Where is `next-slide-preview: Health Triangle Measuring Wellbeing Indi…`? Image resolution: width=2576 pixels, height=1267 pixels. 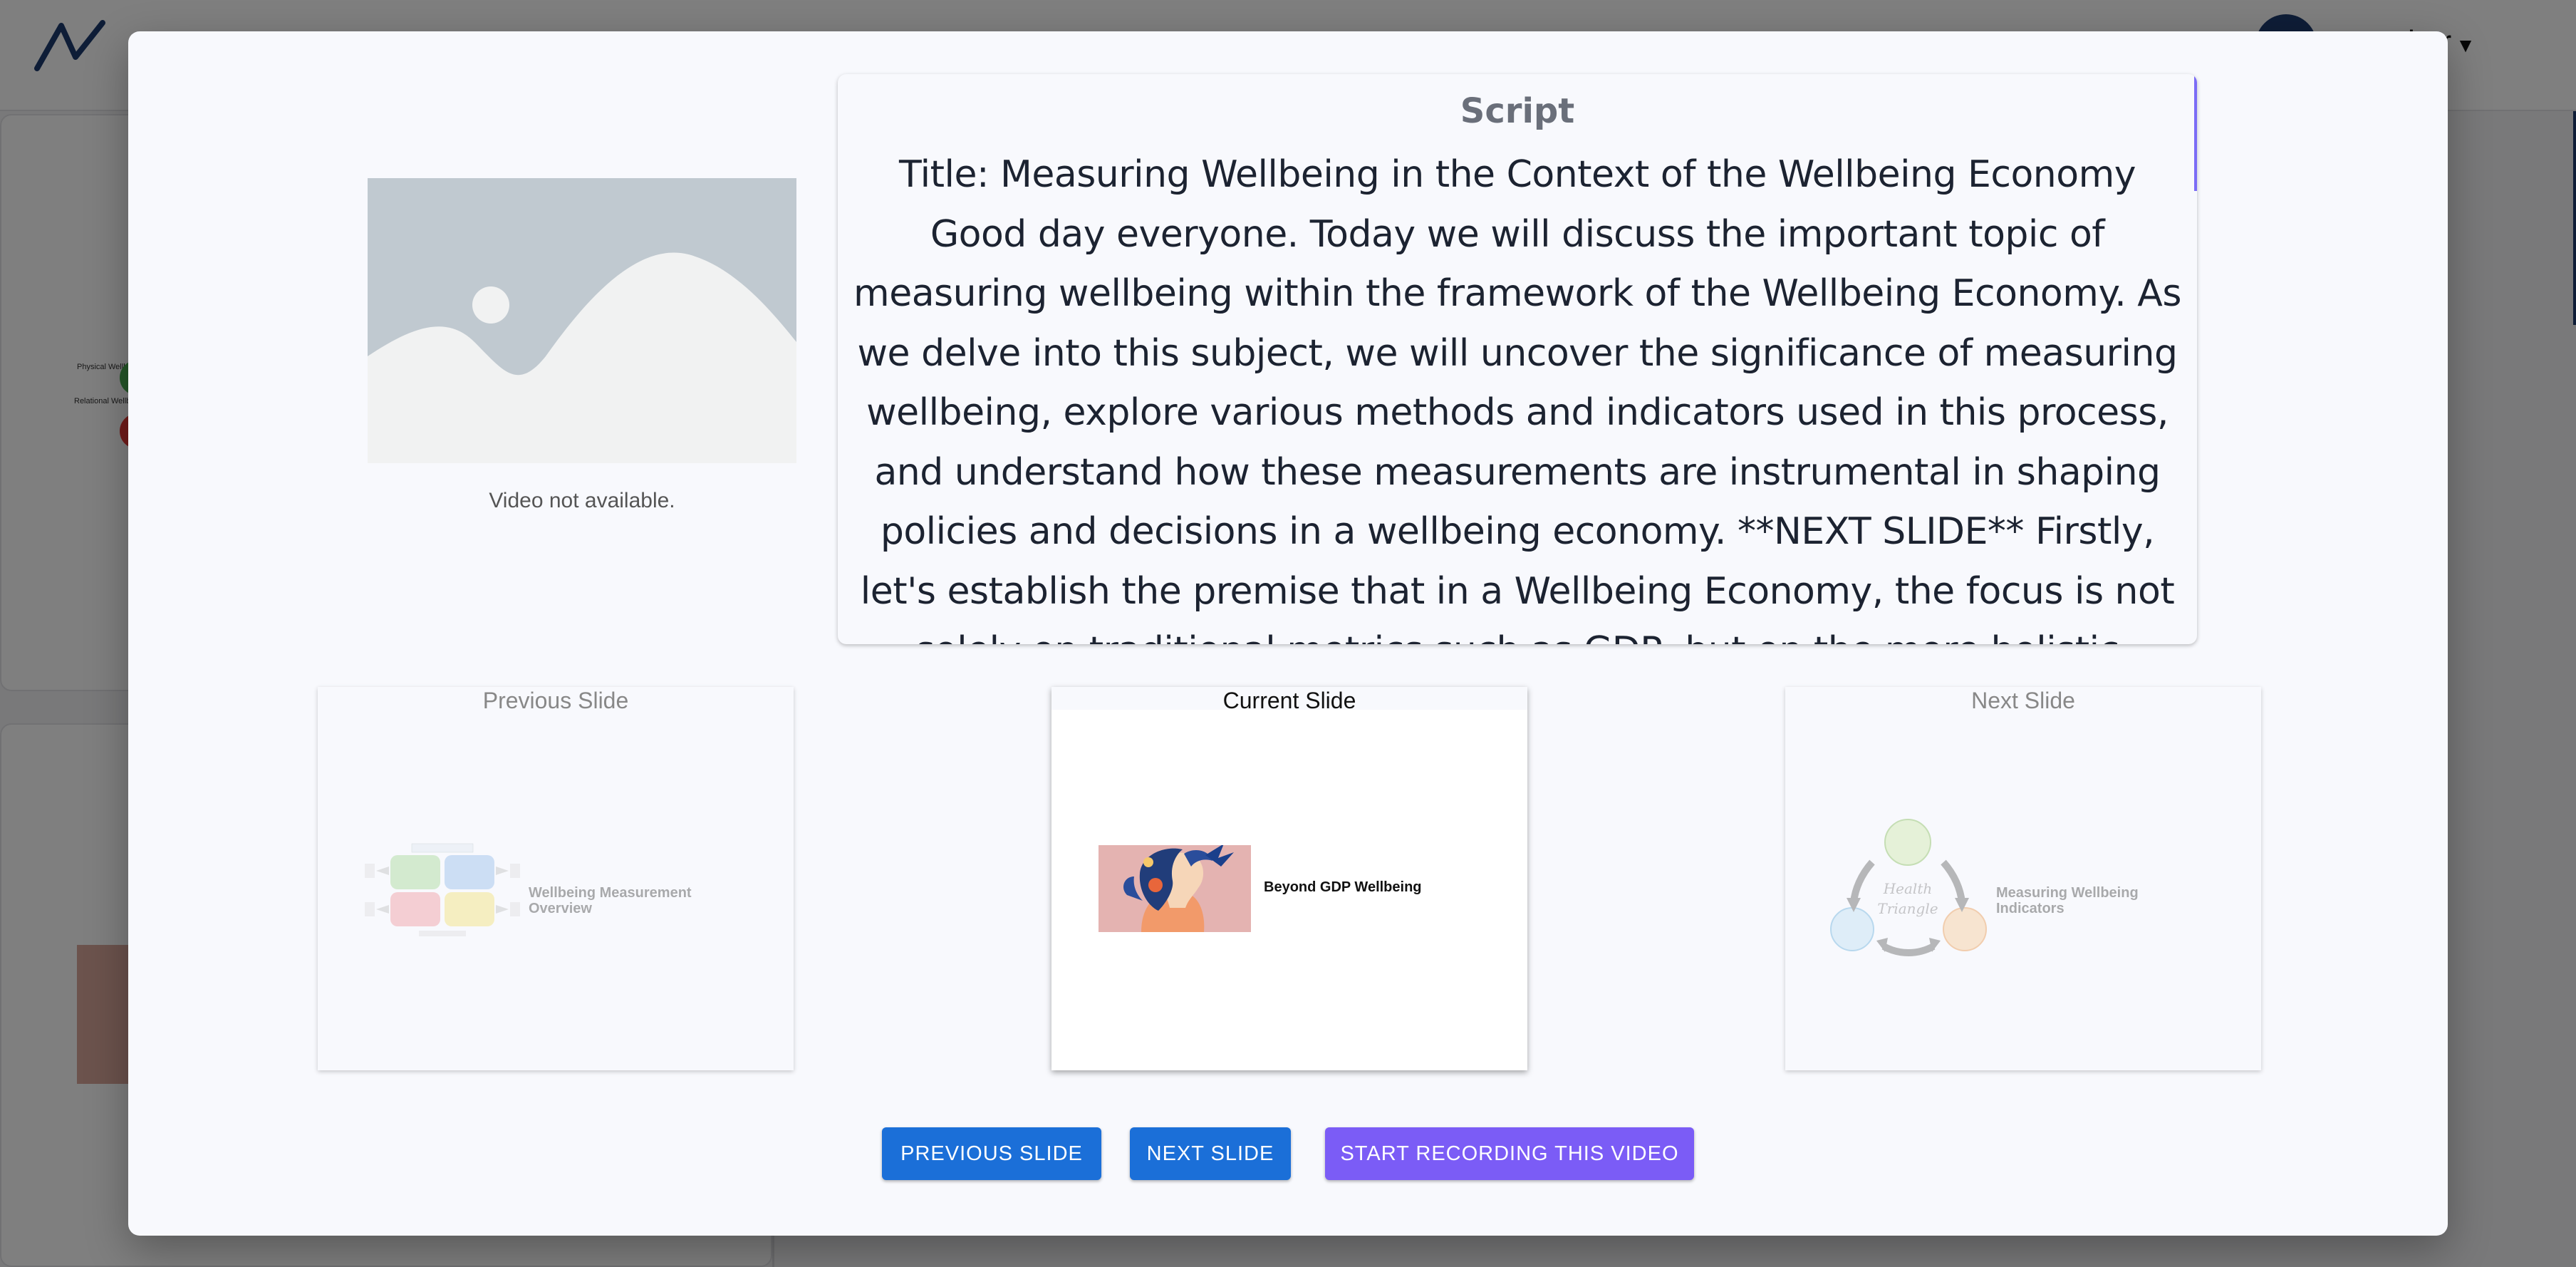 next-slide-preview: Health Triangle Measuring Wellbeing Indi… is located at coordinates (2023, 890).